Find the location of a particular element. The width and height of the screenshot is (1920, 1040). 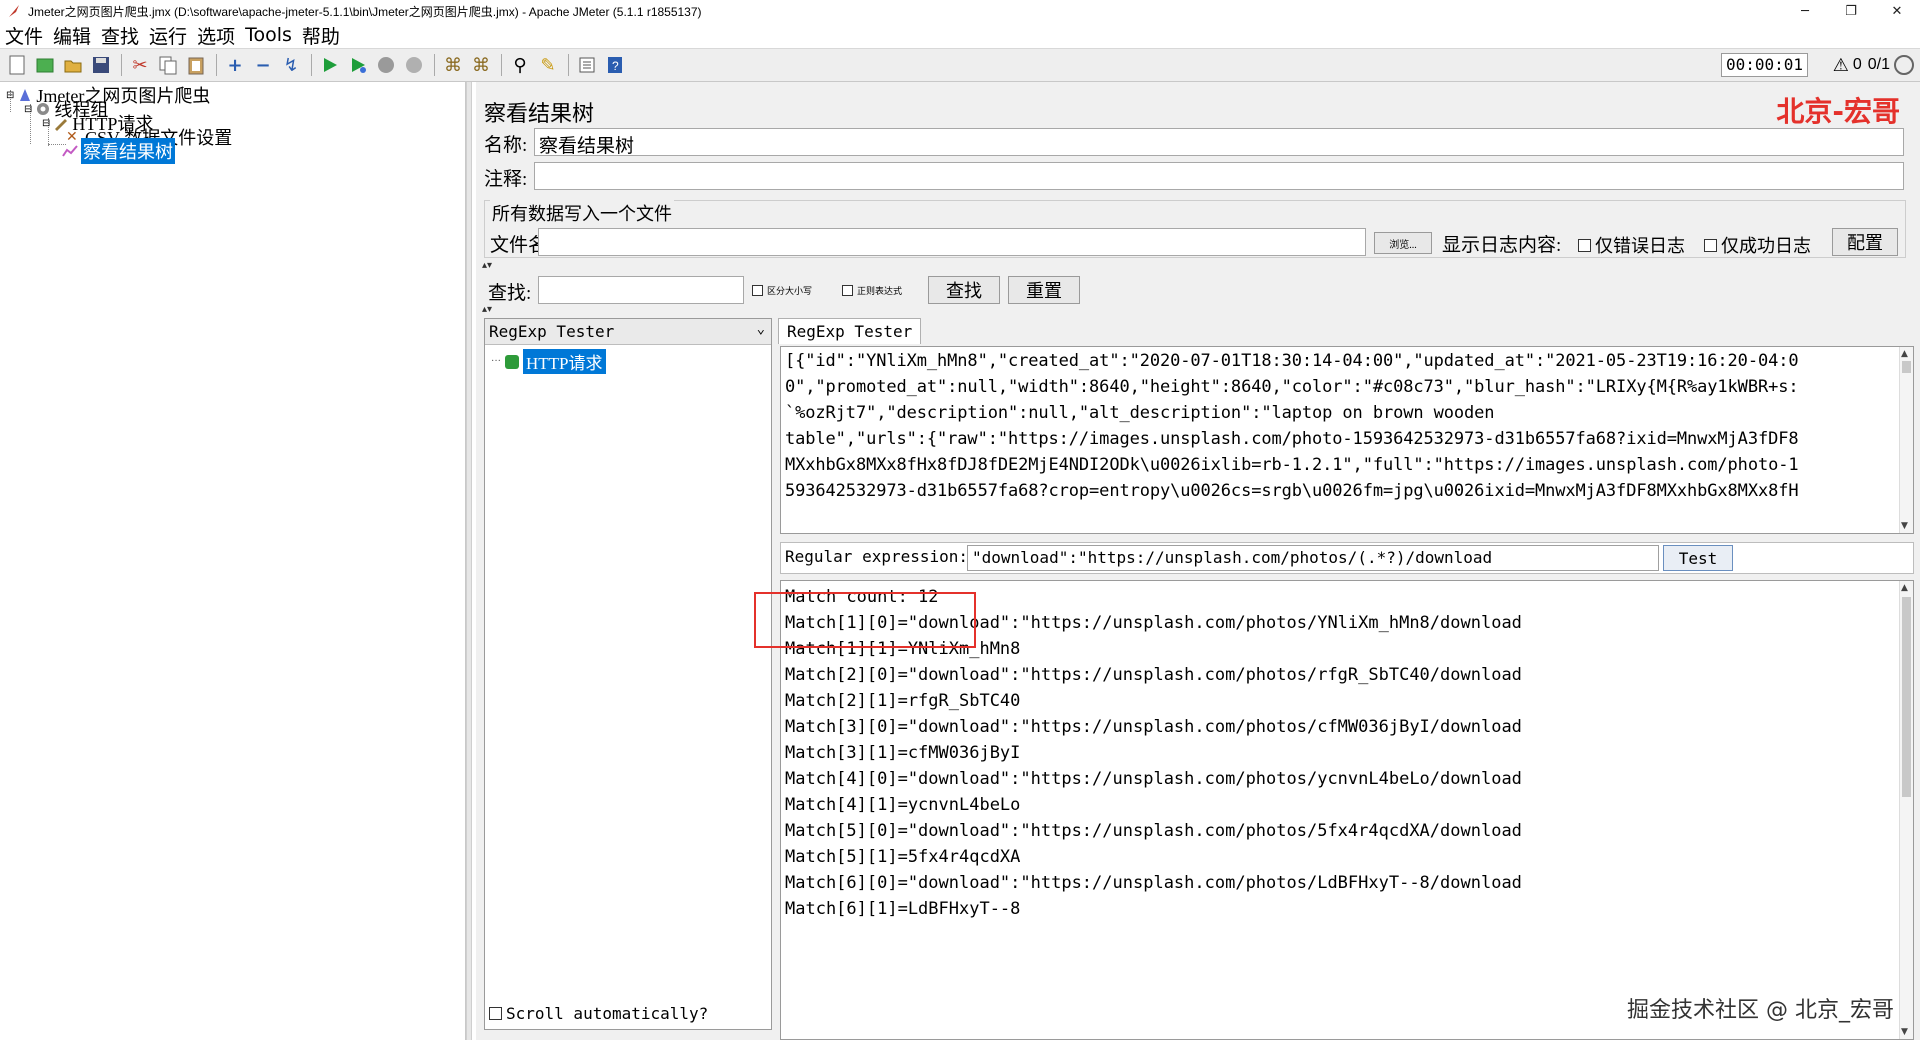

remote-status-icon is located at coordinates (1904, 65).